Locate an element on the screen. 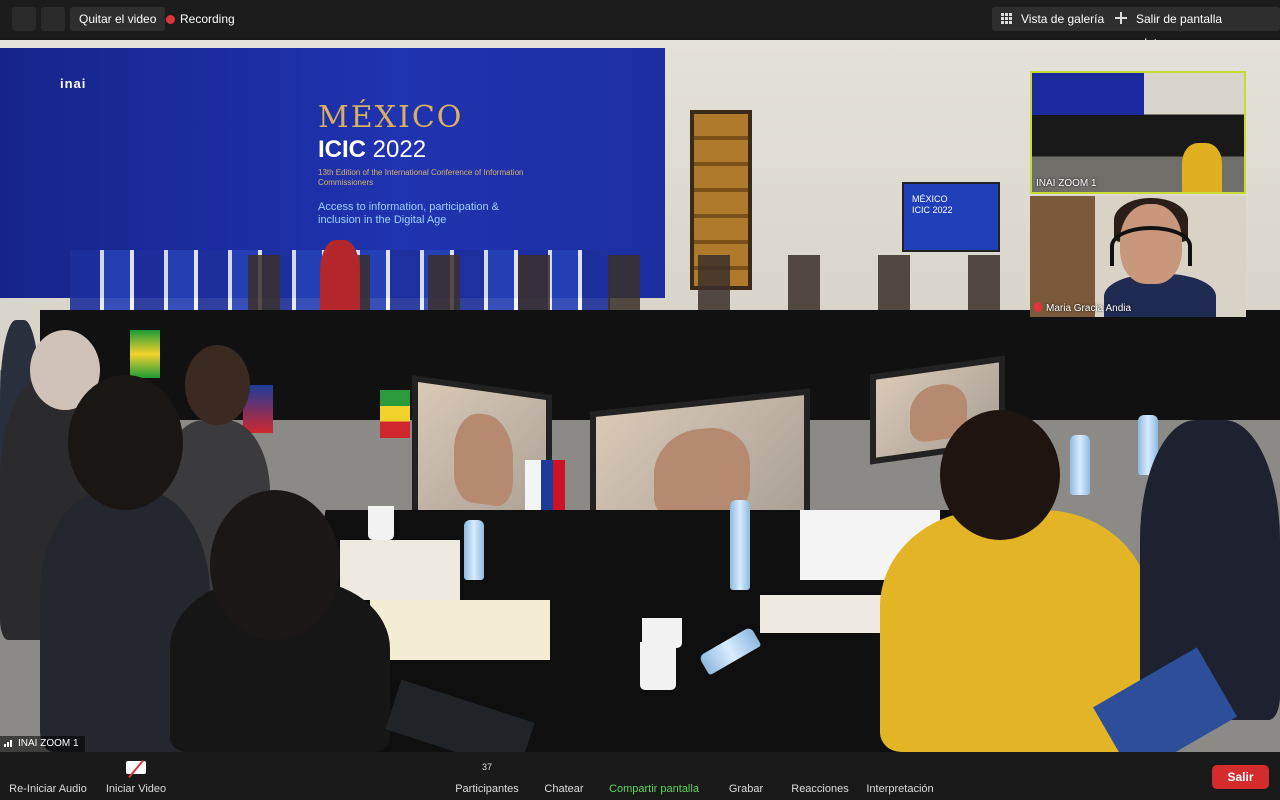 The height and width of the screenshot is (800, 1280). share-screen-label: Compartir pantalla is located at coordinates (654, 789).